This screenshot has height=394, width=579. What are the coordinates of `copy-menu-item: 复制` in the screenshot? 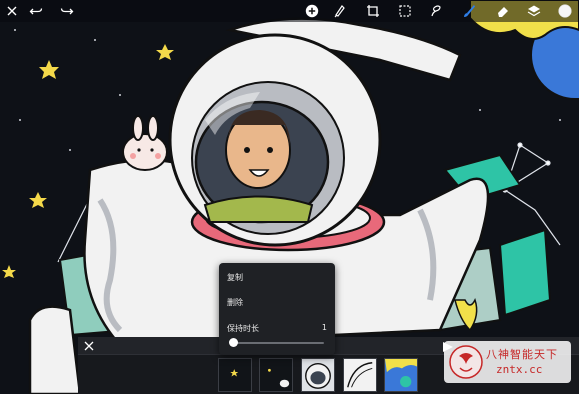 It's located at (235, 277).